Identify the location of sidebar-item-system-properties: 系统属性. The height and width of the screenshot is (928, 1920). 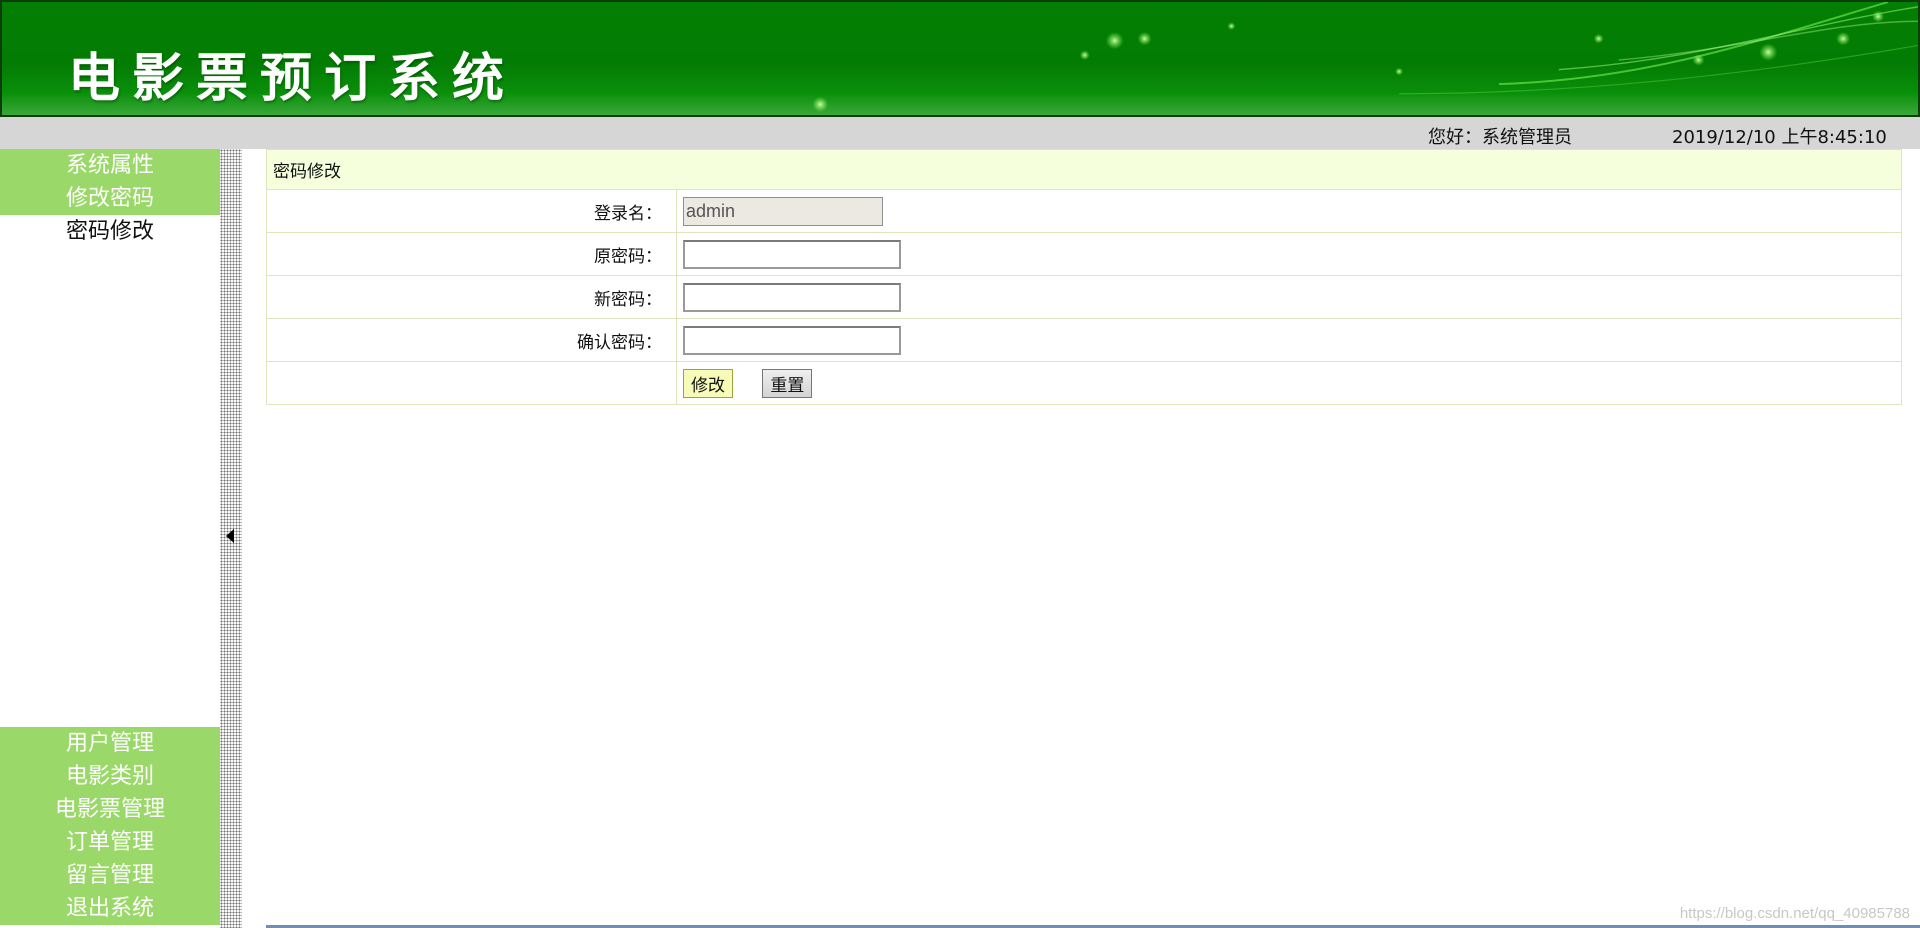
(110, 165).